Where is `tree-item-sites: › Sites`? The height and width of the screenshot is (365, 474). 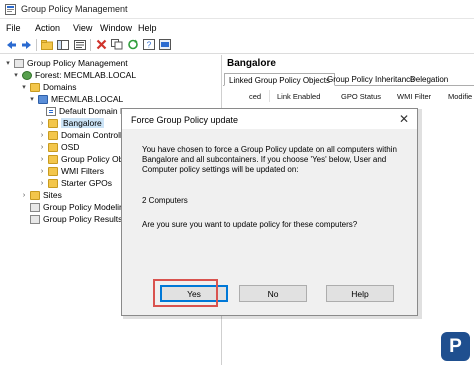 tree-item-sites: › Sites is located at coordinates (41, 195).